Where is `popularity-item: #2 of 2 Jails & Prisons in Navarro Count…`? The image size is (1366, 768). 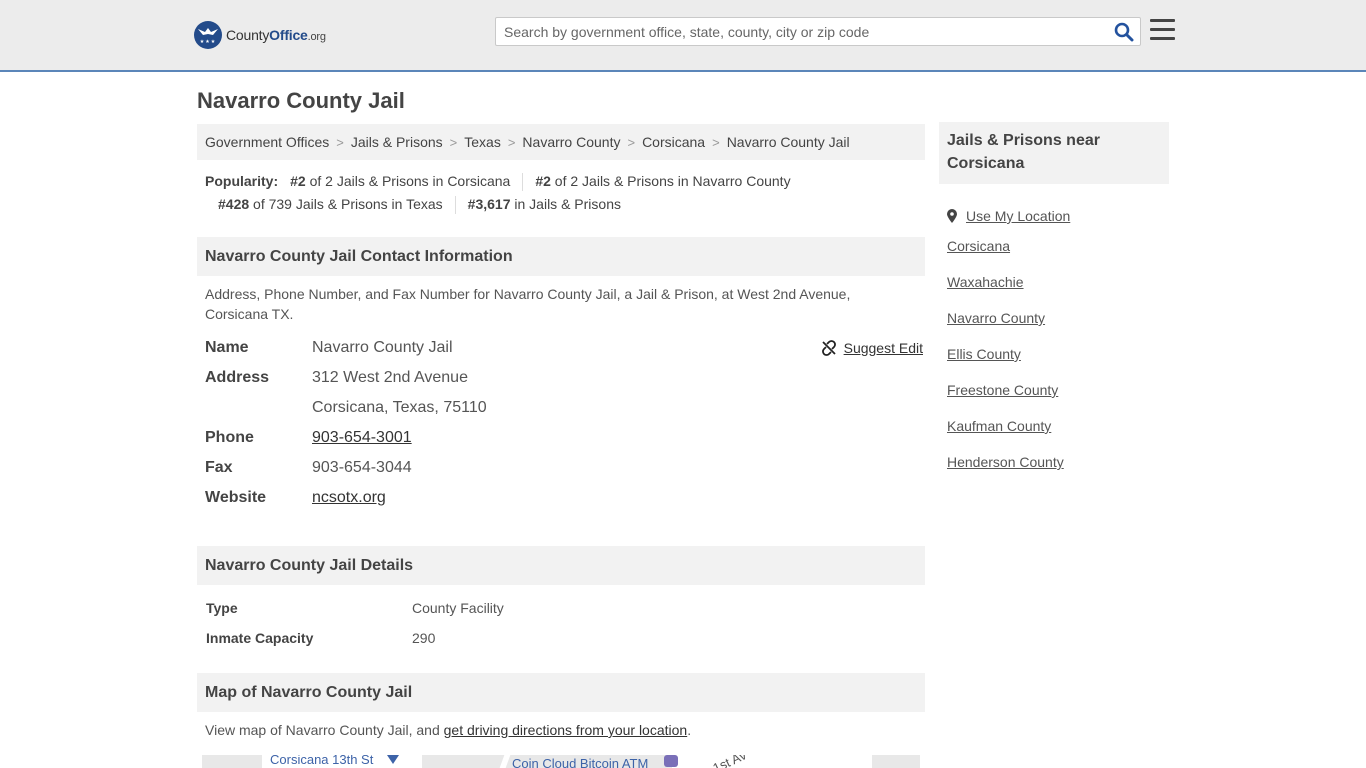 popularity-item: #2 of 2 Jails & Prisons in Navarro Count… is located at coordinates (663, 181).